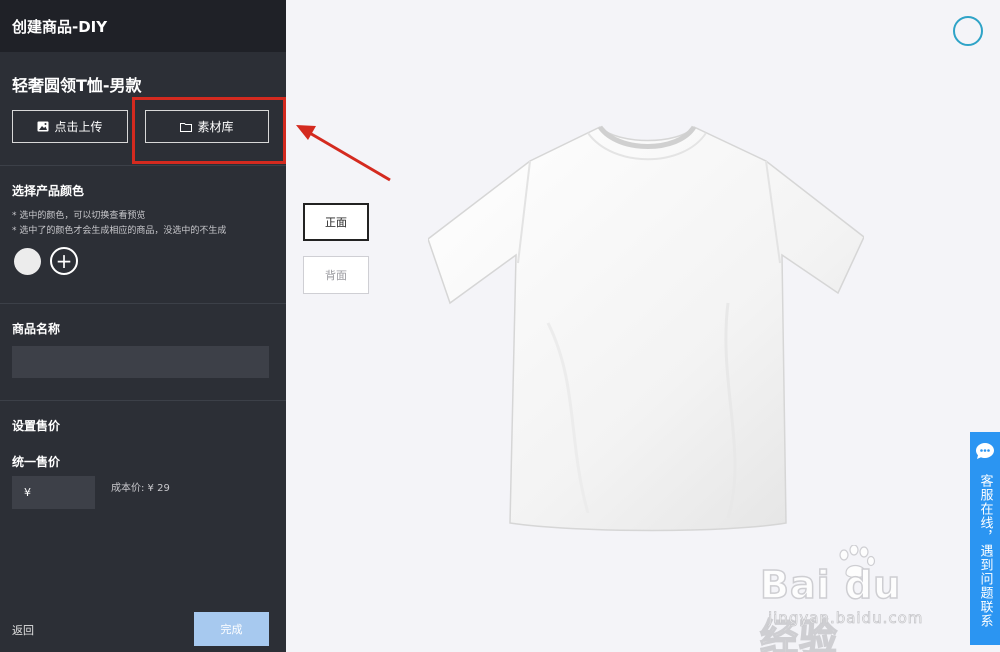 The width and height of the screenshot is (1000, 652). What do you see at coordinates (846, 618) in the screenshot?
I see `watermark-sub: jingyan.baidu.com` at bounding box center [846, 618].